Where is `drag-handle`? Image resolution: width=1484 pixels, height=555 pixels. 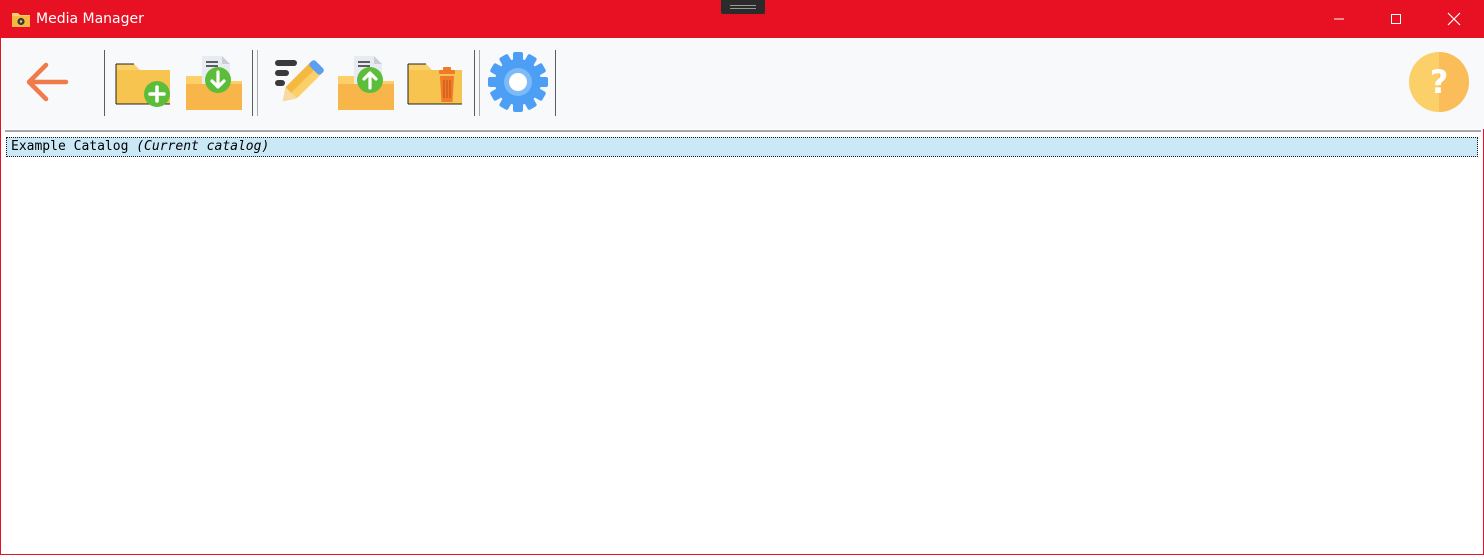 drag-handle is located at coordinates (743, 7).